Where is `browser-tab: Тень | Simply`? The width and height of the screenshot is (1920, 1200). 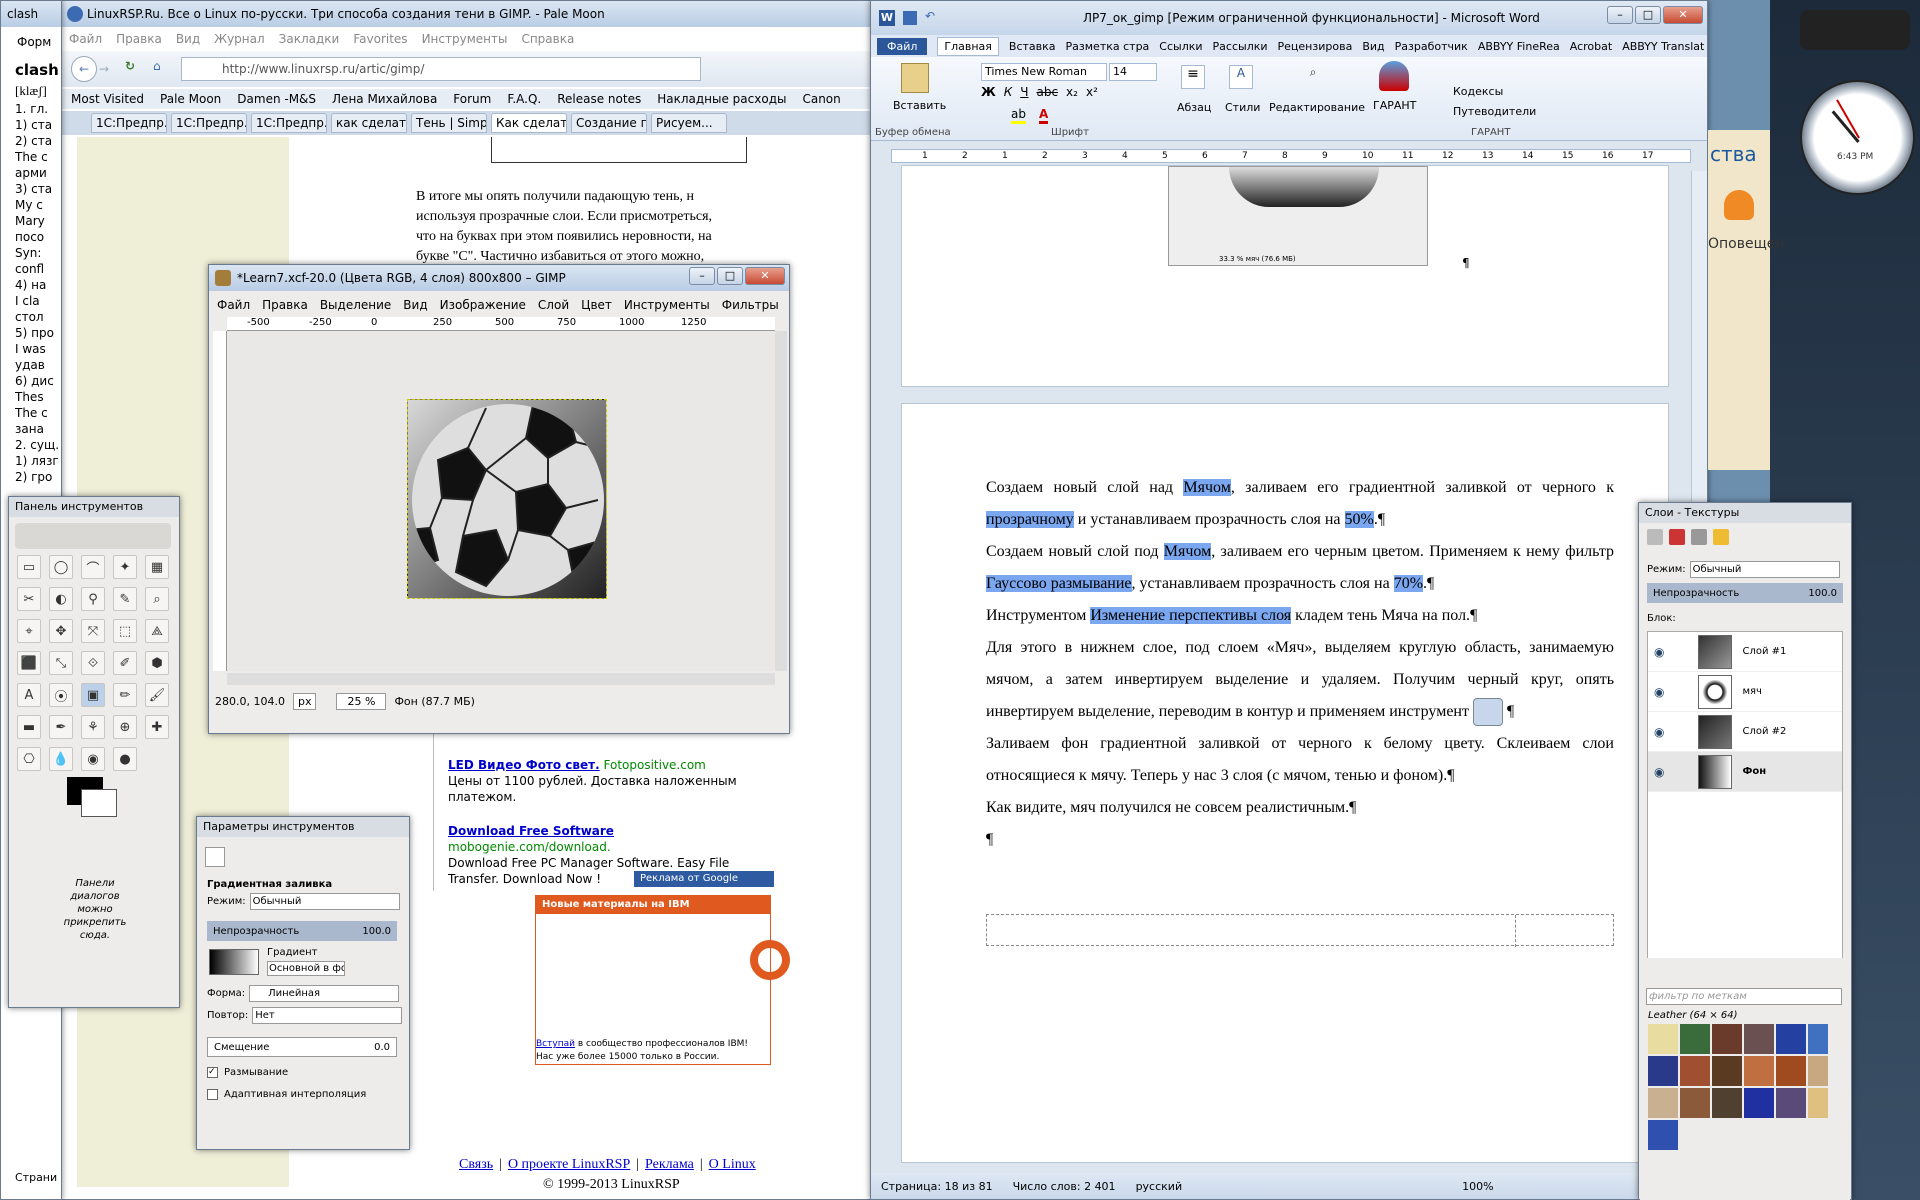 browser-tab: Тень | Simply is located at coordinates (449, 123).